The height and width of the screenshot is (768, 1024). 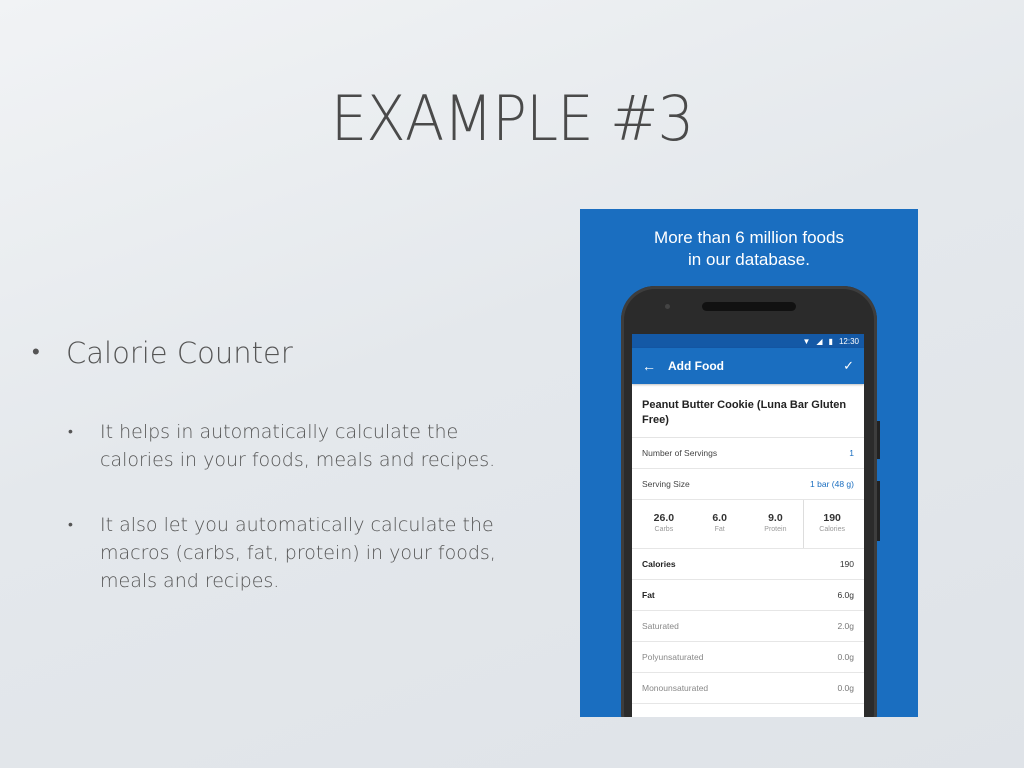 I want to click on macro-carbs: 26.0 Carbs, so click(x=664, y=524).